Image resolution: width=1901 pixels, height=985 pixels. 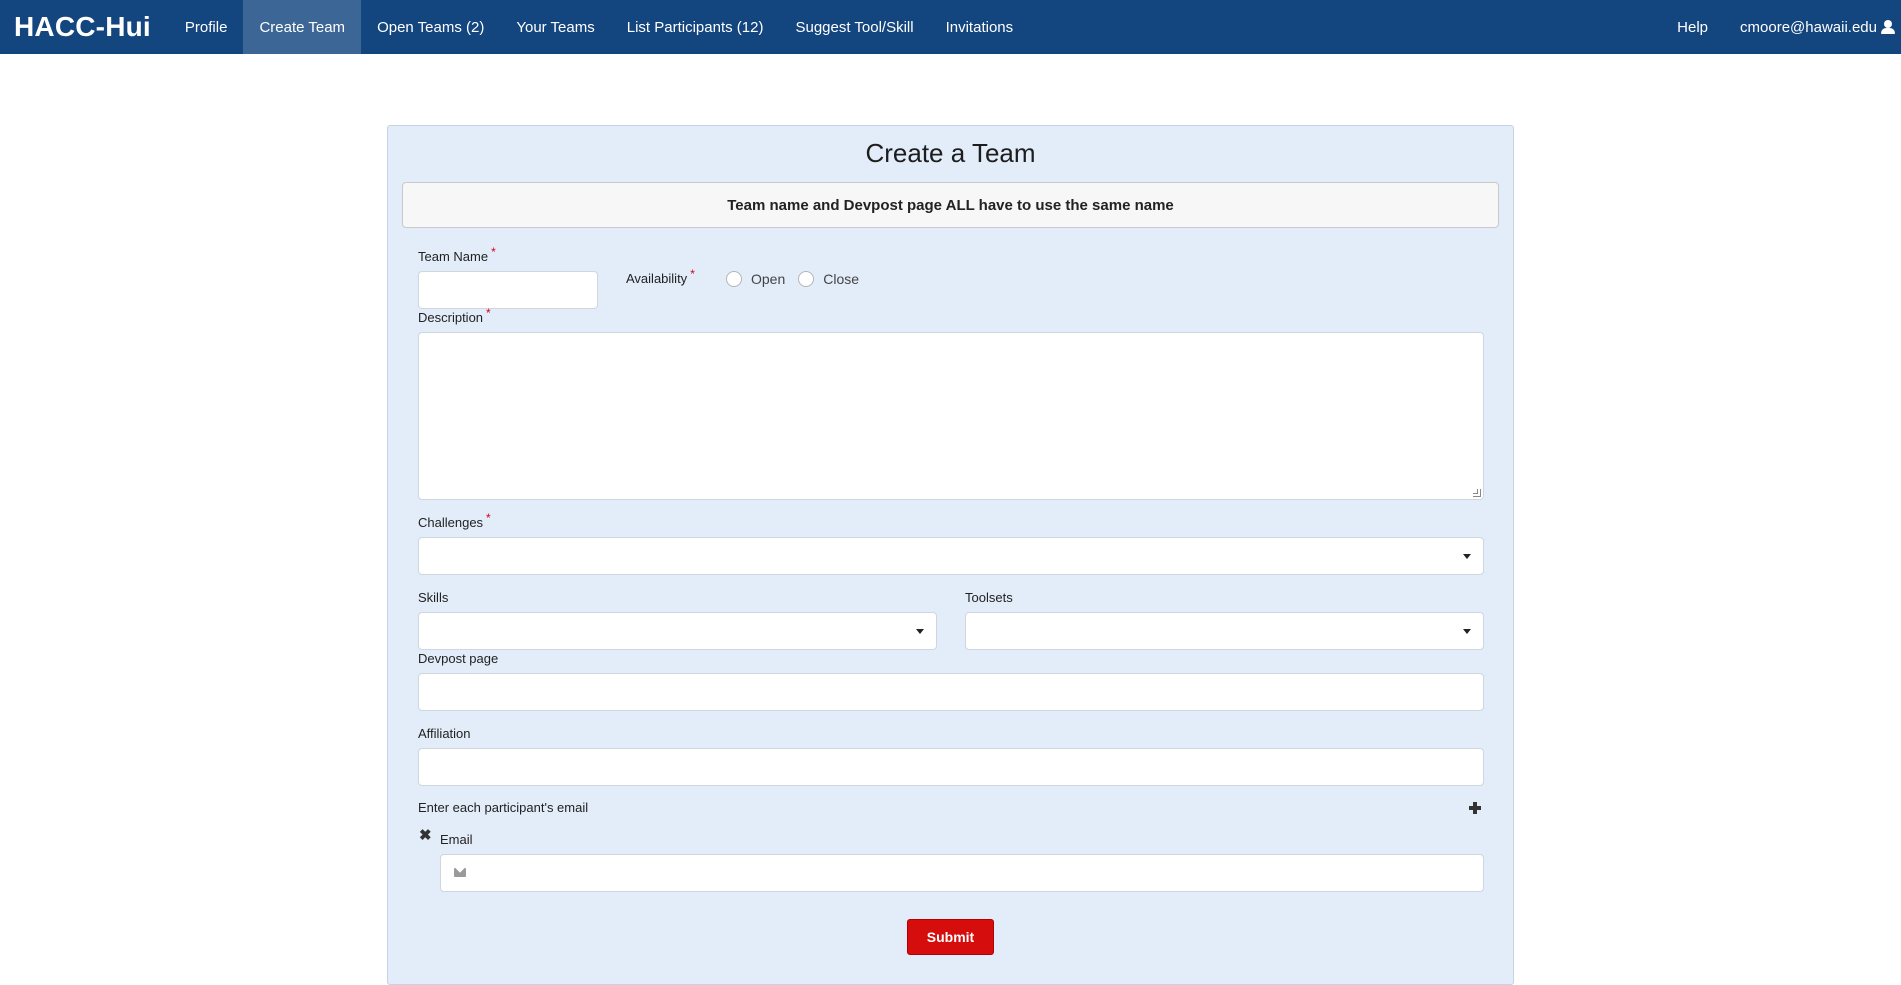 What do you see at coordinates (458, 658) in the screenshot?
I see `devpost-label: Devpost page` at bounding box center [458, 658].